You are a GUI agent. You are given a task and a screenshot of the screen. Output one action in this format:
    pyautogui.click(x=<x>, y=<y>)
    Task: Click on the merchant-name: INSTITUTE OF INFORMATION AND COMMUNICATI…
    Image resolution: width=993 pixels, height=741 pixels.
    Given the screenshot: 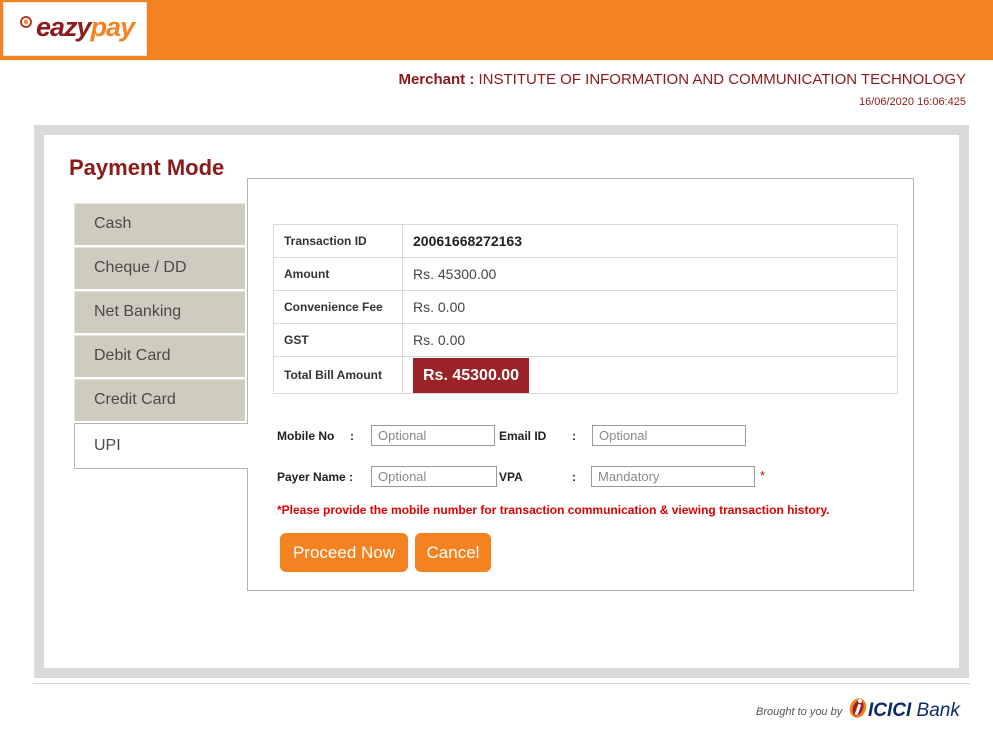 What is the action you would take?
    pyautogui.click(x=722, y=79)
    